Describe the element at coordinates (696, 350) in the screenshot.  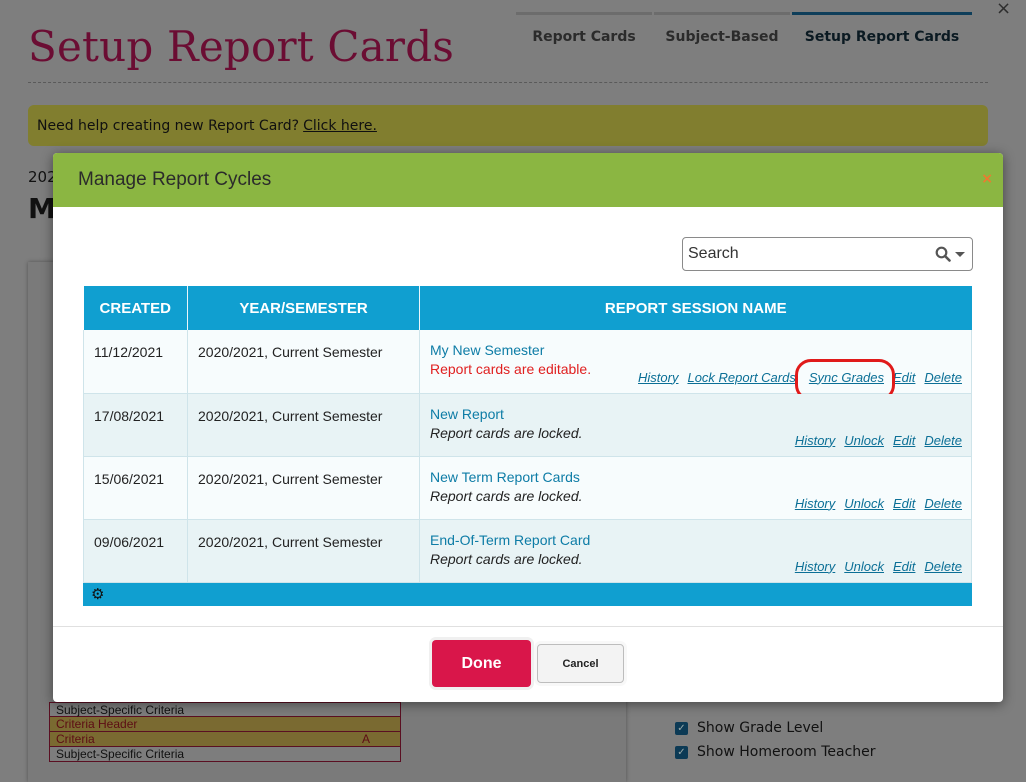
I see `session-name-link: My New Semester` at that location.